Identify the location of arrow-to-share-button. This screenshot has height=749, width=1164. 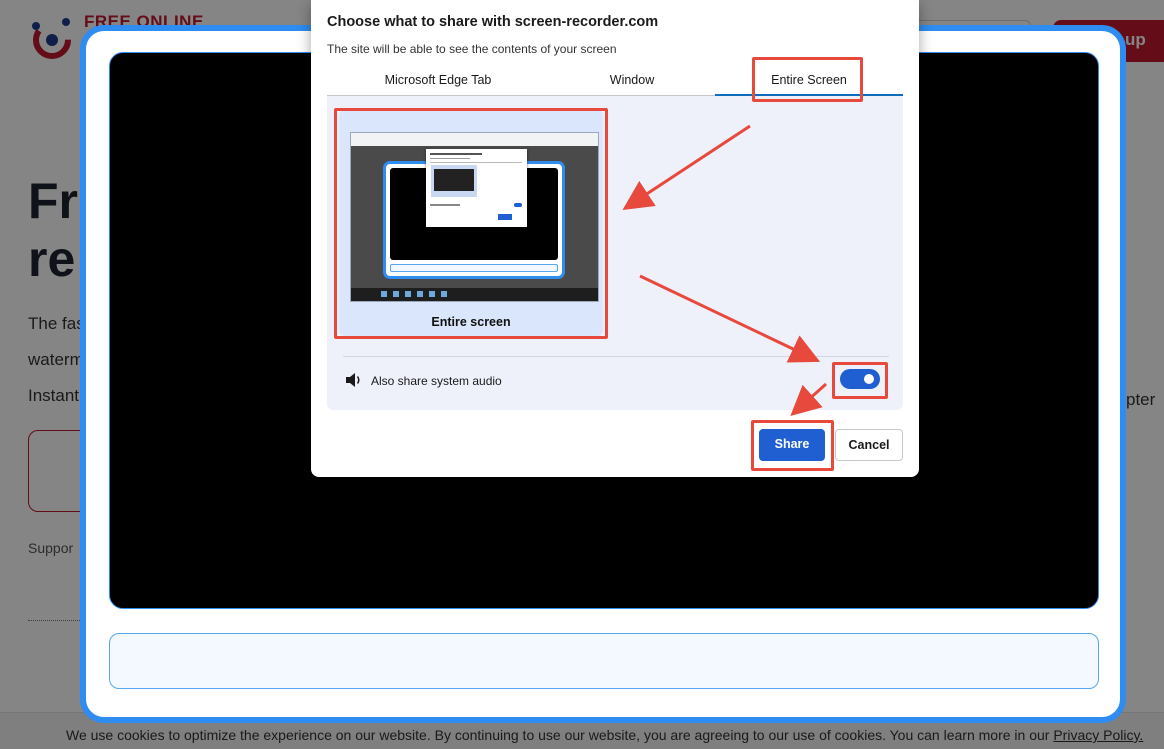
(809, 399).